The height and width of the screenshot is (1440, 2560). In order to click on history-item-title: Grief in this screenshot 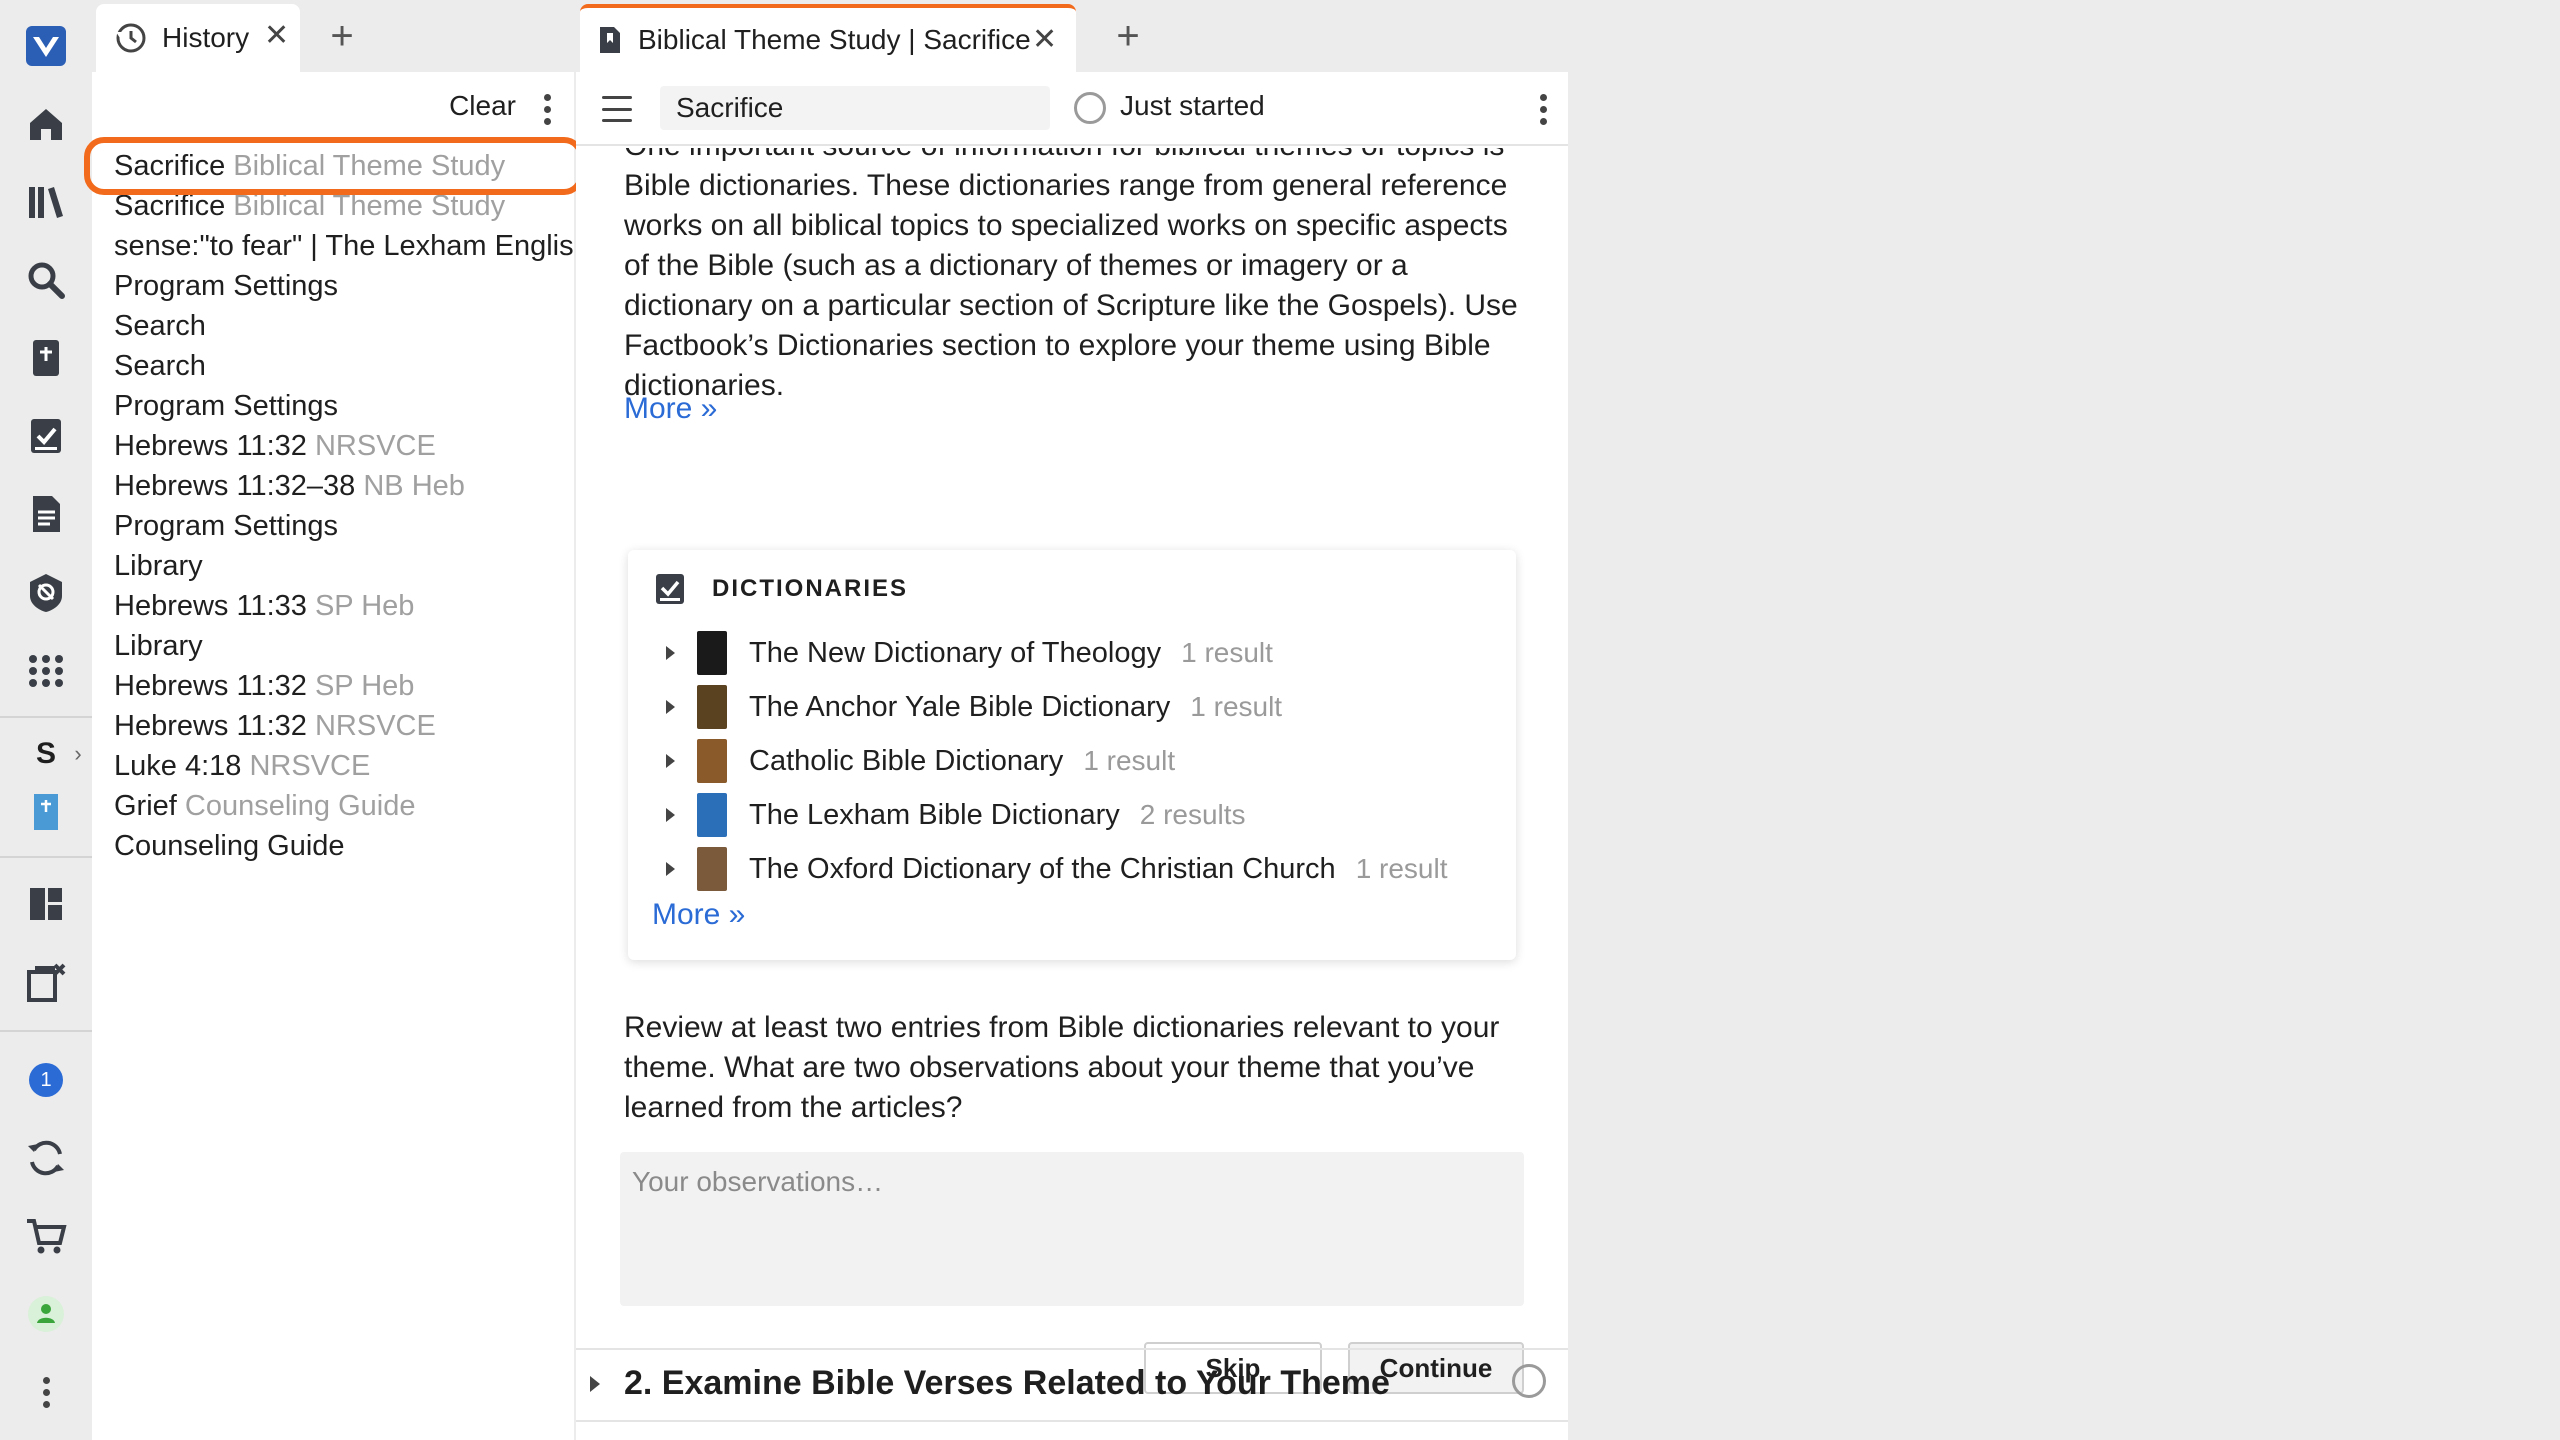, I will do `click(145, 806)`.